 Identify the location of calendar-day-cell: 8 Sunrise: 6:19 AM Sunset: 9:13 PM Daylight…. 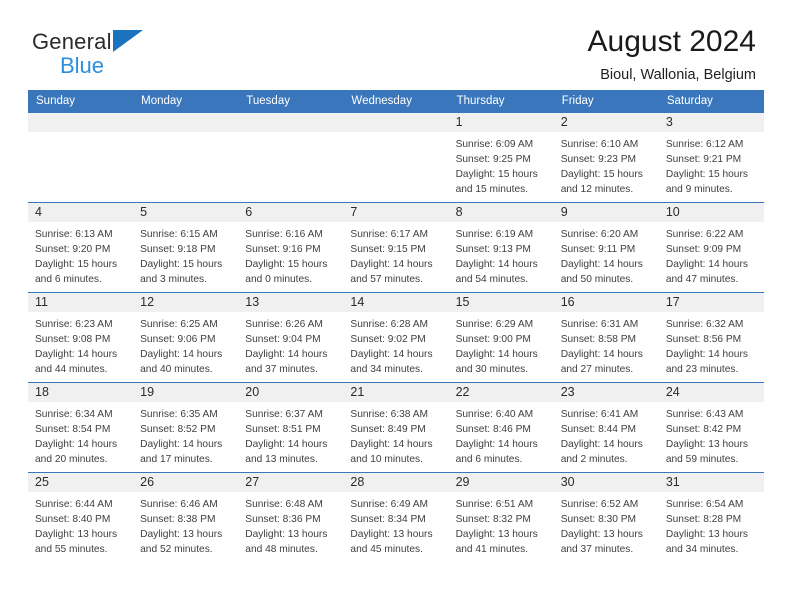
(501, 247).